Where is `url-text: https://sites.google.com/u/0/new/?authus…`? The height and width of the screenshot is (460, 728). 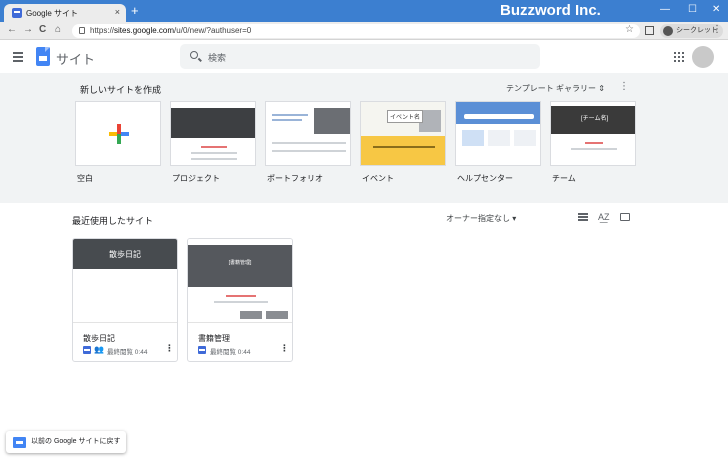 url-text: https://sites.google.com/u/0/new/?authus… is located at coordinates (171, 30).